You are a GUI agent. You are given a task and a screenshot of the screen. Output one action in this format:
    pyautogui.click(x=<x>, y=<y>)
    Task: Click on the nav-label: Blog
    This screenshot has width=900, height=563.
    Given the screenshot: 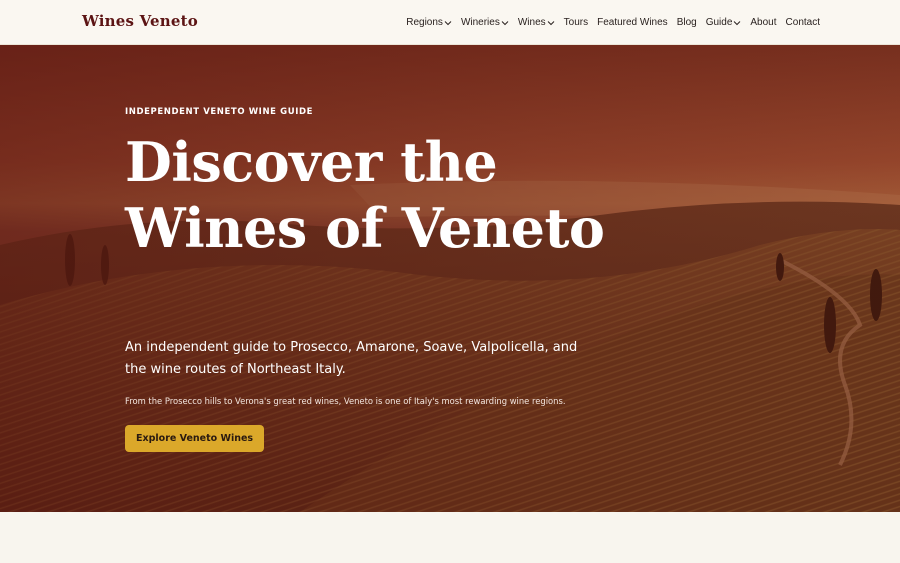 What is the action you would take?
    pyautogui.click(x=686, y=22)
    